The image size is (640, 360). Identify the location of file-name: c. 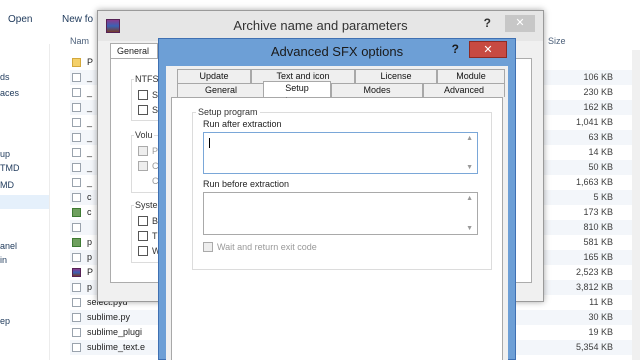
(89, 212).